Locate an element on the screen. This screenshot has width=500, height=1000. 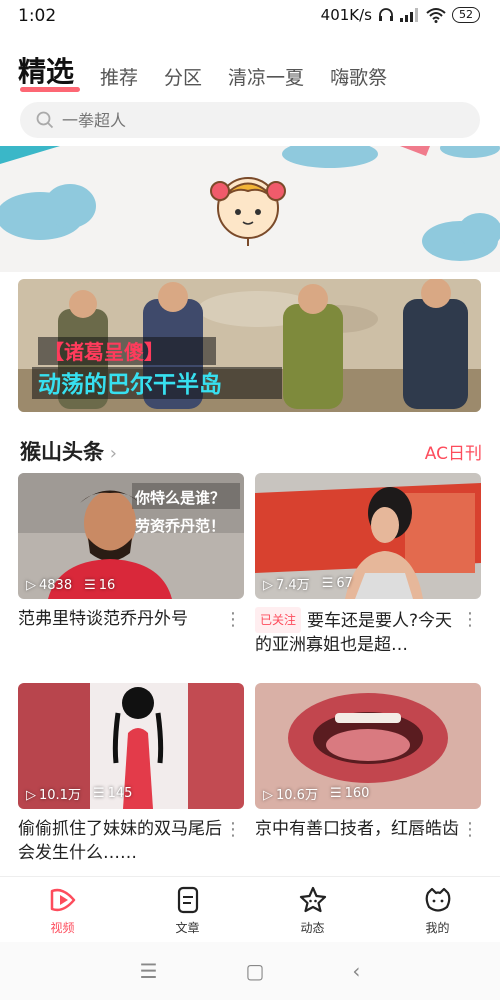
tab-song-festival: 嗨歌祭 is located at coordinates (358, 79).